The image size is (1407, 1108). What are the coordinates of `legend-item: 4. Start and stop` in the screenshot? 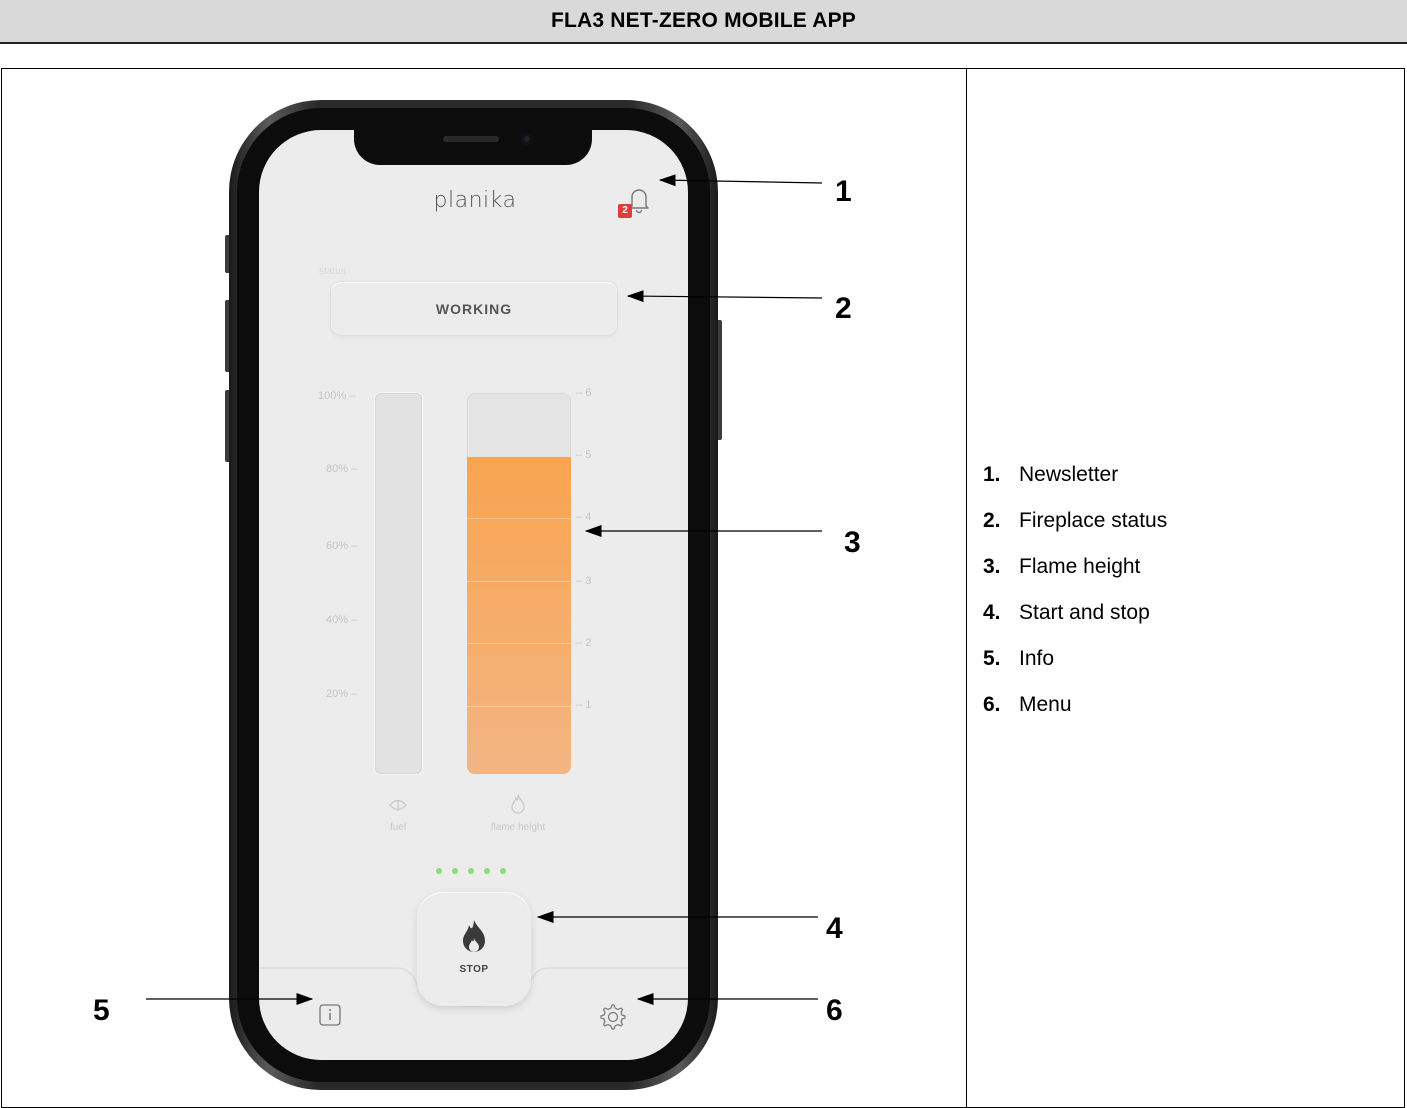 It's located at (1066, 612).